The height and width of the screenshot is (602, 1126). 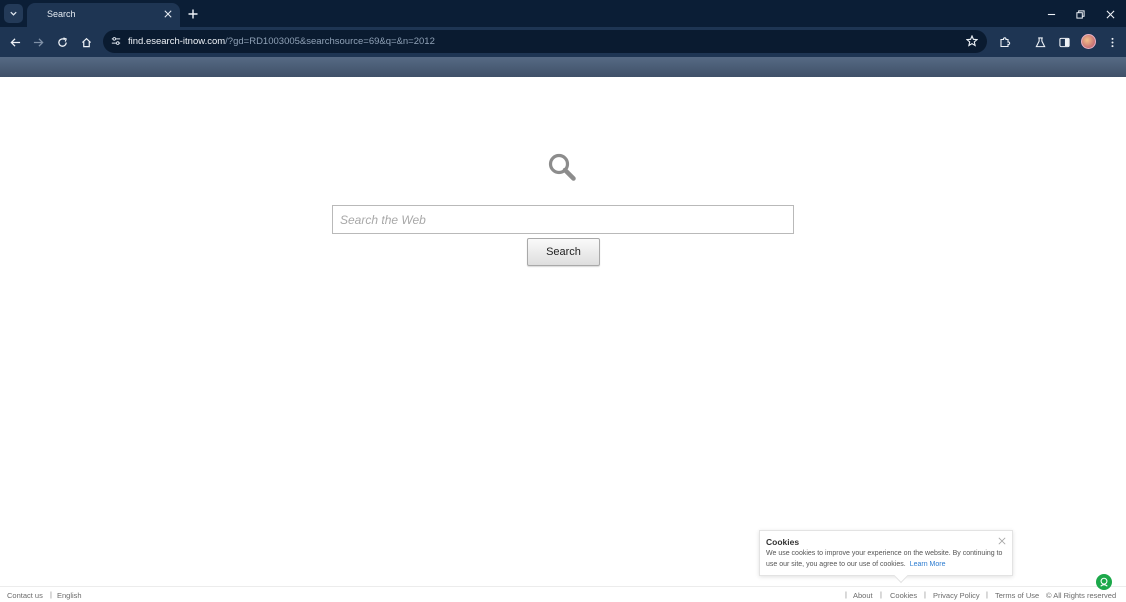 I want to click on forward-button, so click(x=38, y=42).